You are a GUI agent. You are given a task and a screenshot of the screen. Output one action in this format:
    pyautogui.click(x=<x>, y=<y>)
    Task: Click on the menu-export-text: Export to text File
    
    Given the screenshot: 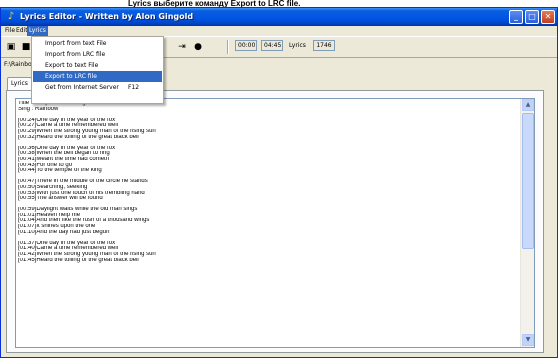 What is the action you would take?
    pyautogui.click(x=97, y=65)
    